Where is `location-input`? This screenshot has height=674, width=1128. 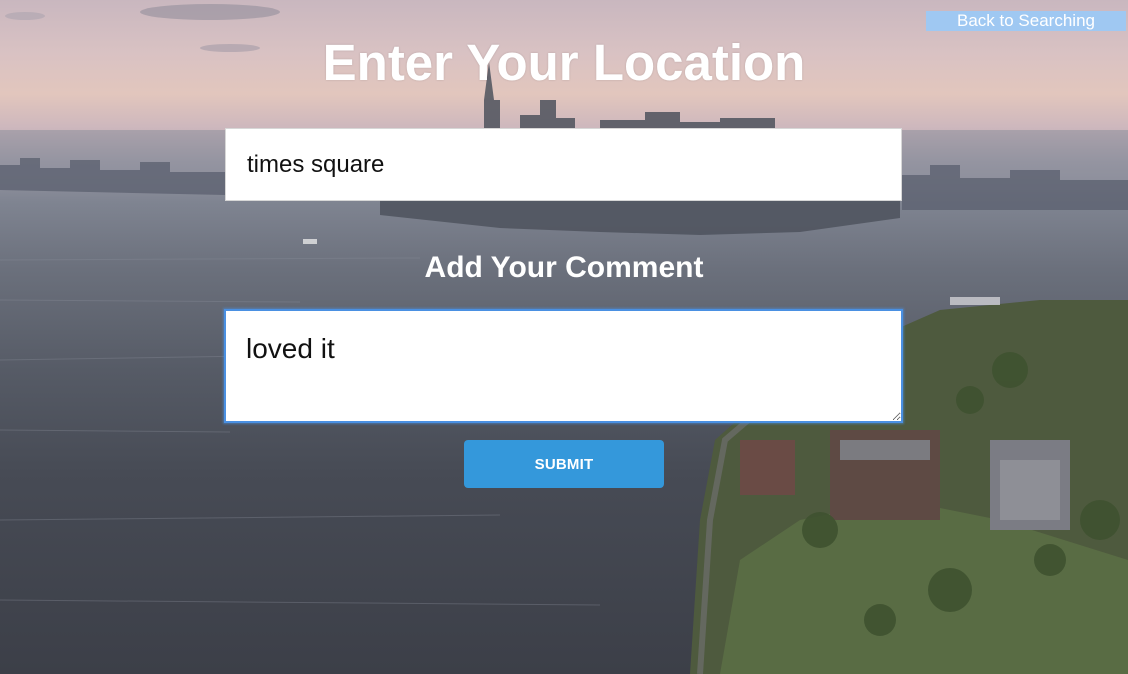
location-input is located at coordinates (563, 164).